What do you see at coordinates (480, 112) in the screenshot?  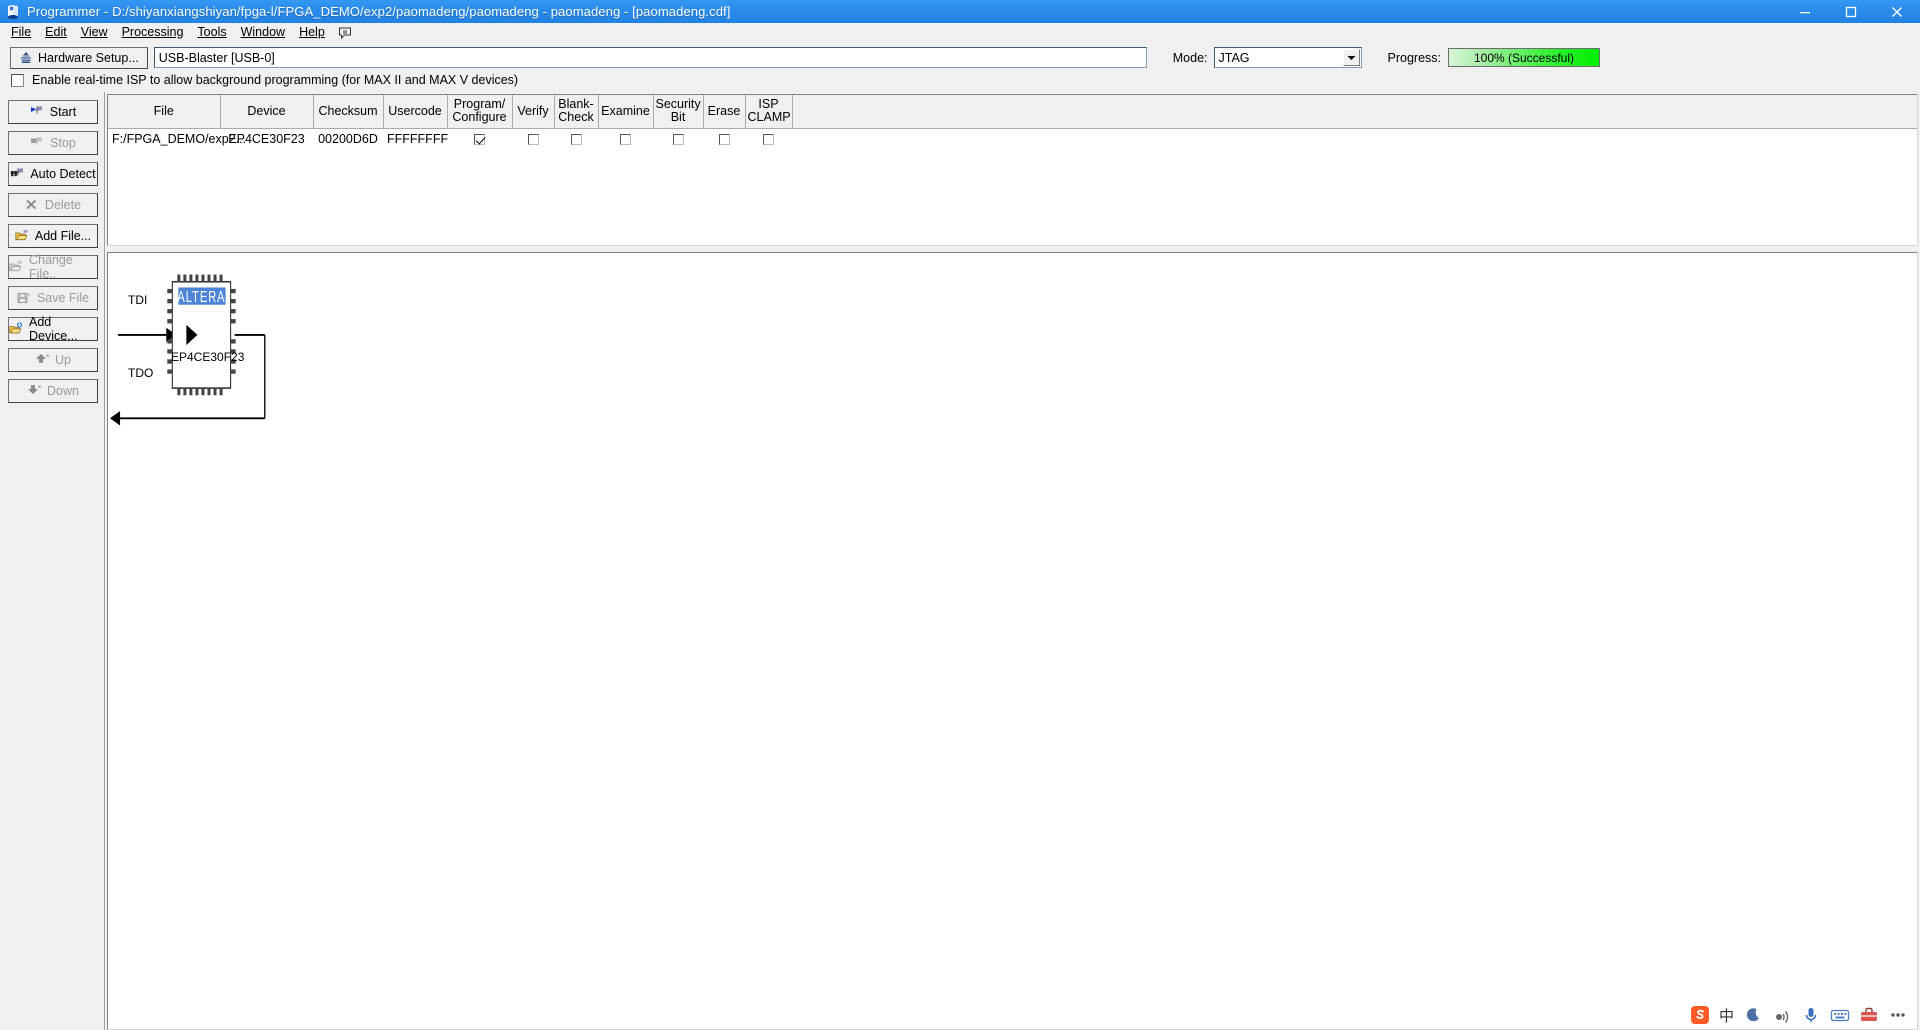 I see `column-header-program-configure: Program/ Configure` at bounding box center [480, 112].